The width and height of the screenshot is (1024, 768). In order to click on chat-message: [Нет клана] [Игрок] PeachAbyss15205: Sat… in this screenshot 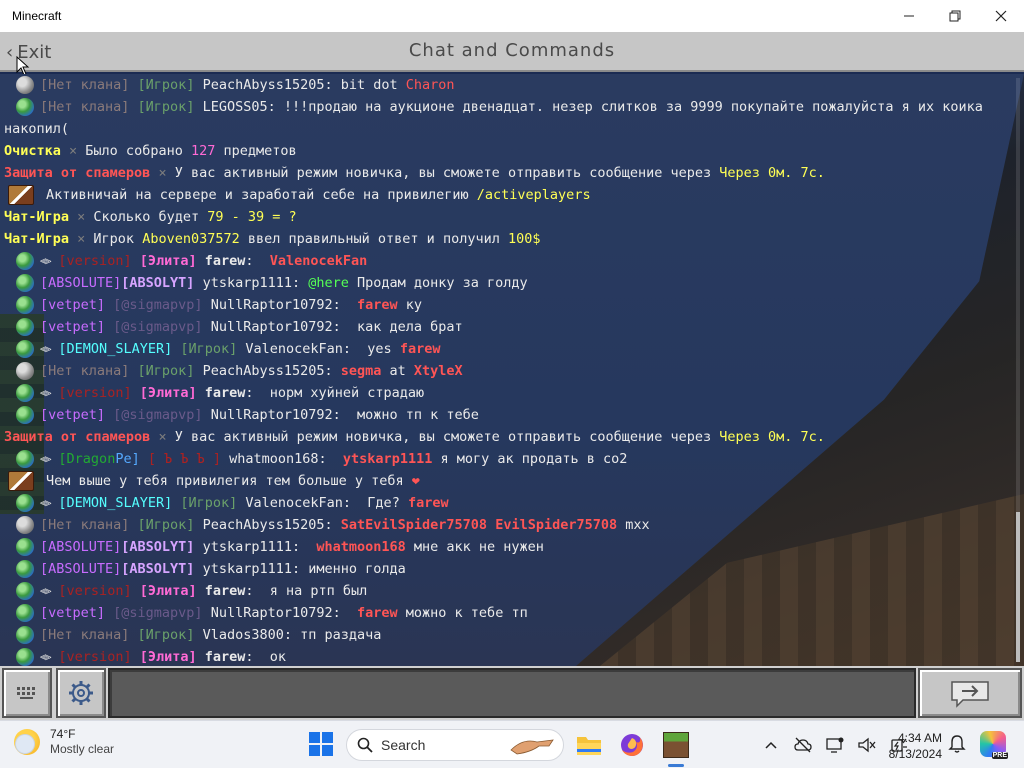, I will do `click(505, 525)`.